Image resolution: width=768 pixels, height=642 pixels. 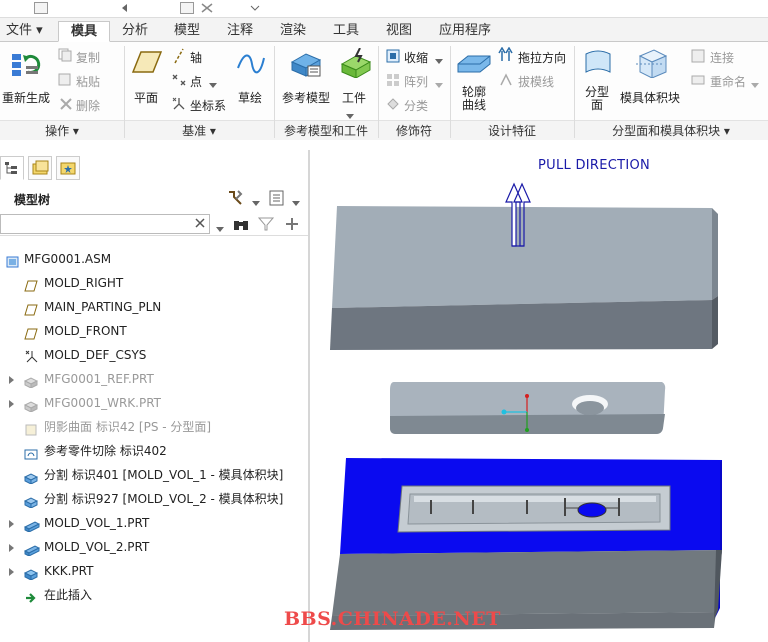 What do you see at coordinates (266, 225) in the screenshot?
I see `filter-icon` at bounding box center [266, 225].